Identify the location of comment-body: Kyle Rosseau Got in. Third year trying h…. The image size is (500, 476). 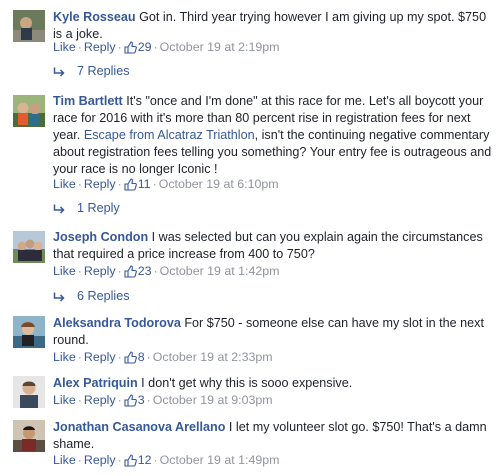
(273, 26).